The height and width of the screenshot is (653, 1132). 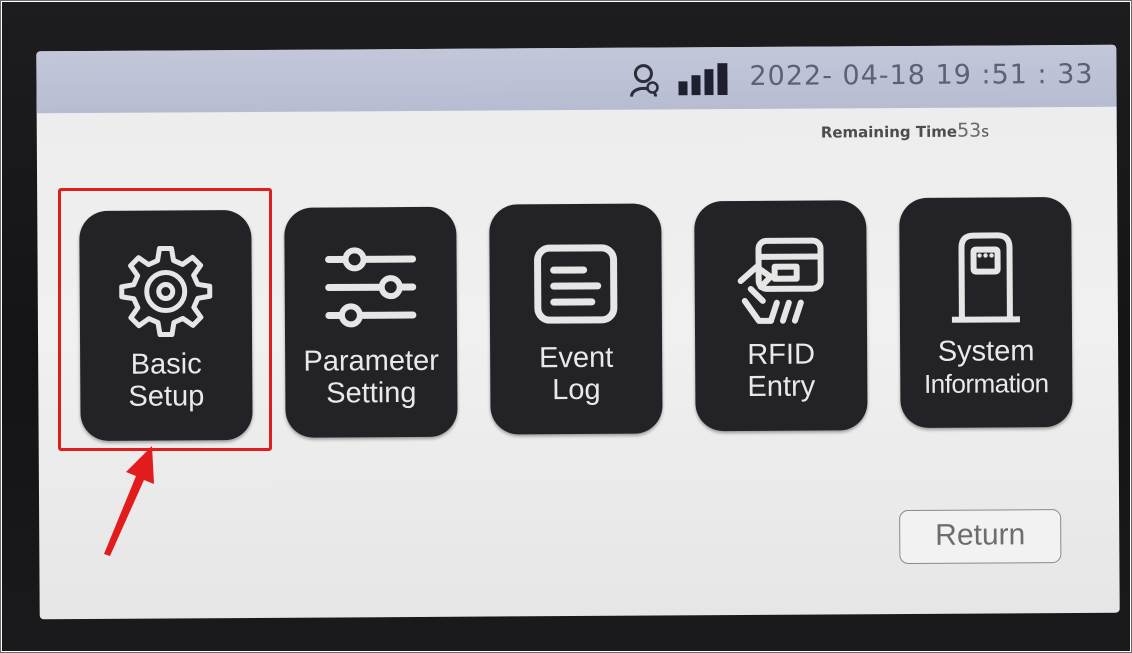 What do you see at coordinates (980, 537) in the screenshot?
I see `return-button: Return` at bounding box center [980, 537].